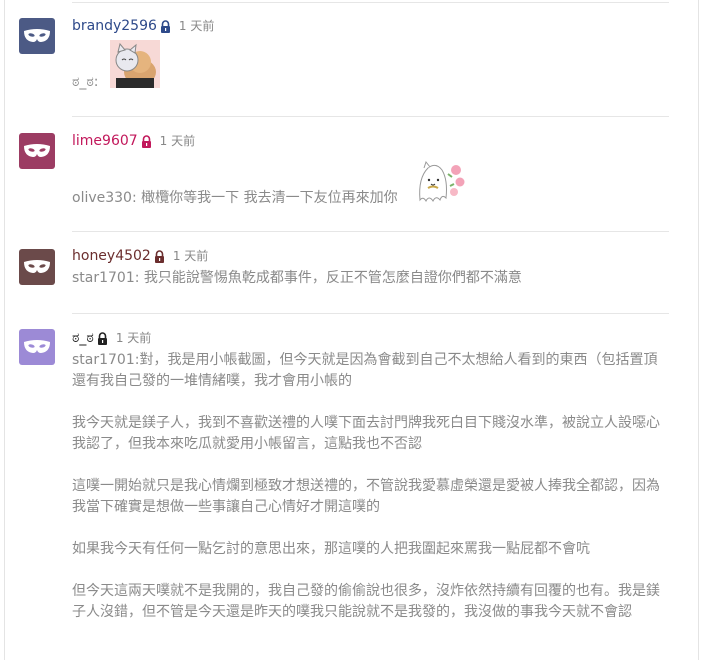  What do you see at coordinates (85, 82) in the screenshot?
I see `comment-text: ಠ_ಠ:` at bounding box center [85, 82].